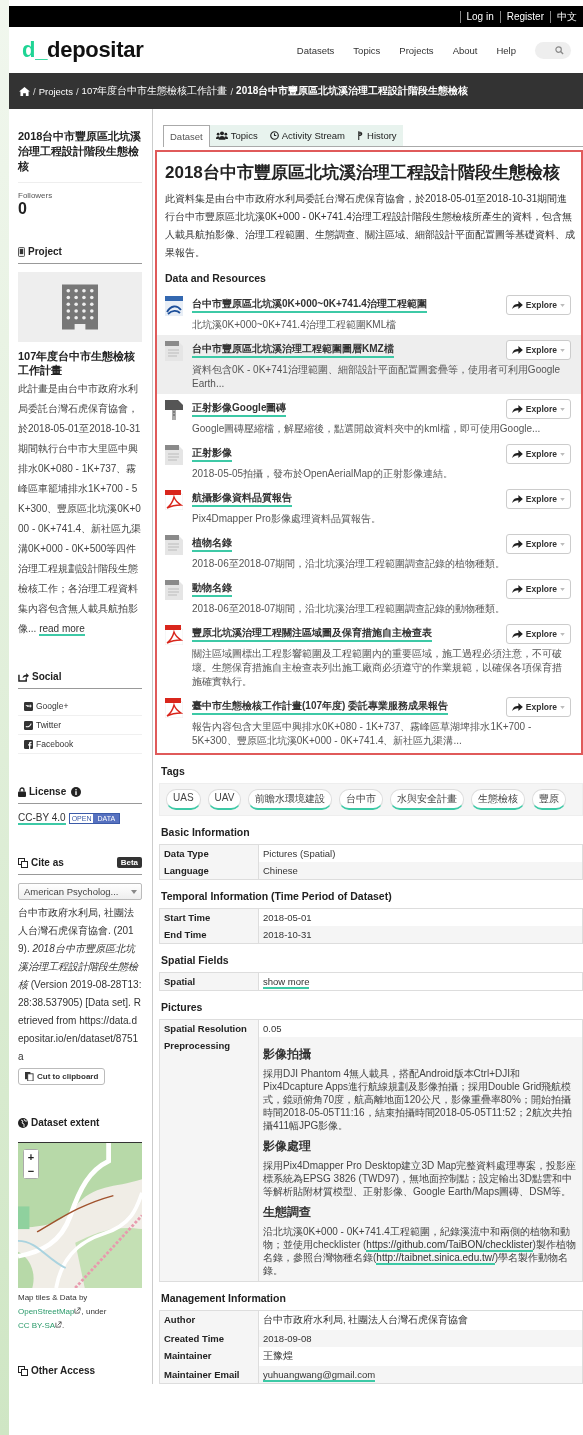  I want to click on resource-link: 植物名錄, so click(212, 544).